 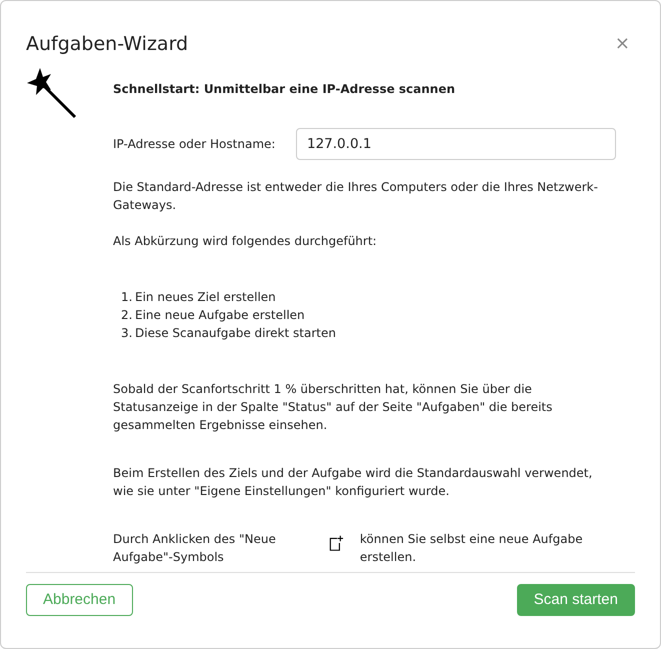 I want to click on ip-address-field: 127.0.0.1, so click(x=456, y=144).